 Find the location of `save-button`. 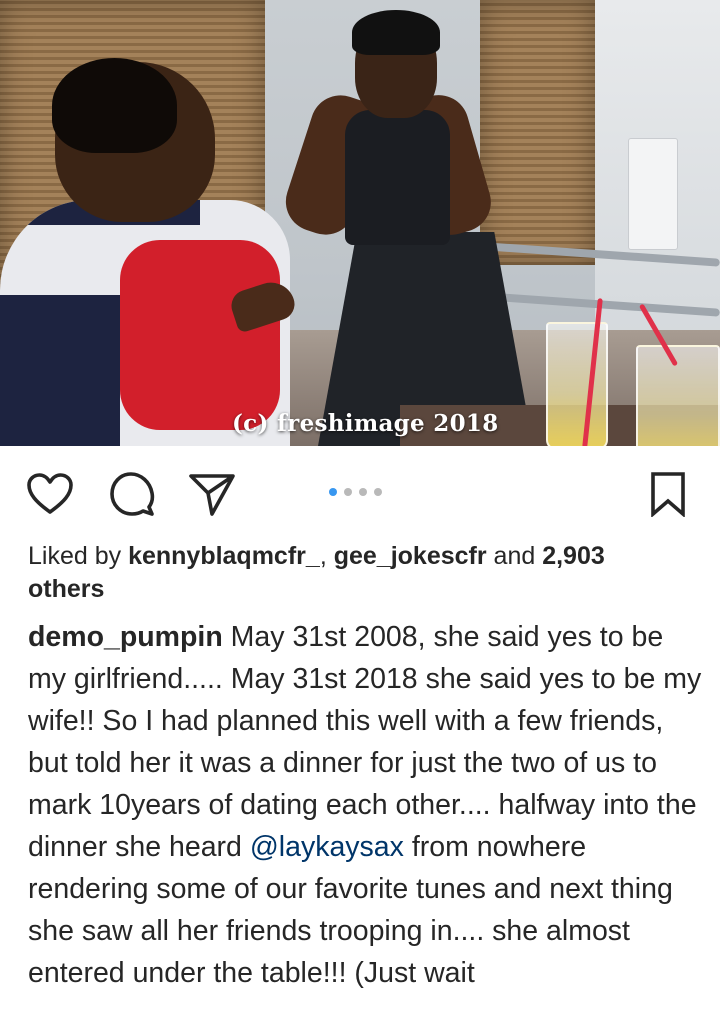

save-button is located at coordinates (668, 494).